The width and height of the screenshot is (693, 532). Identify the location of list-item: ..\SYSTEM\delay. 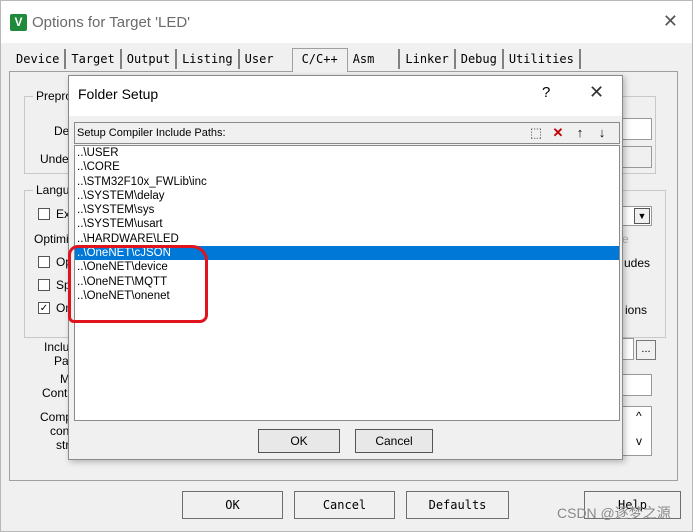
(347, 196).